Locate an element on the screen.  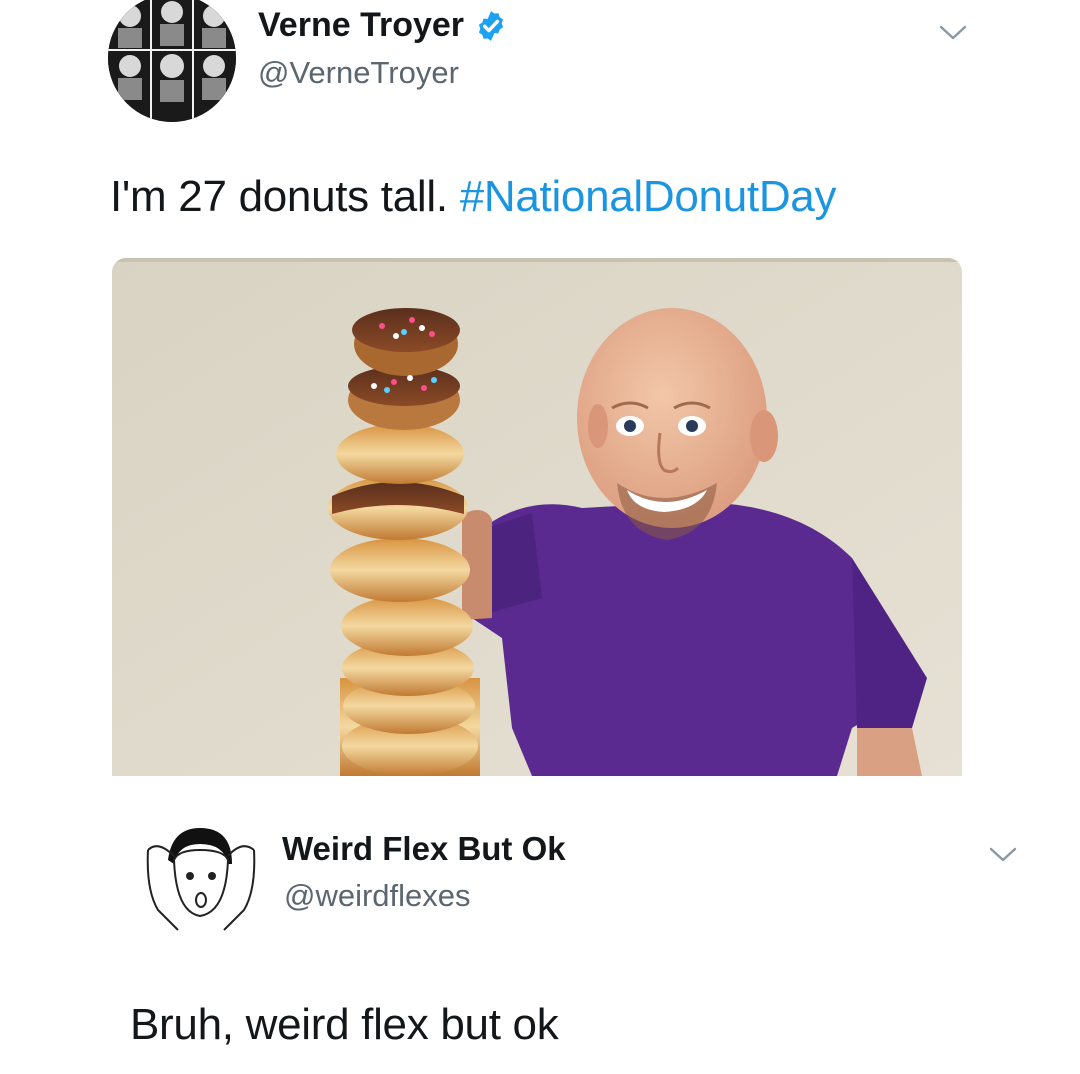
author-name-line: Weird Flex But Ok is located at coordinates (424, 849).